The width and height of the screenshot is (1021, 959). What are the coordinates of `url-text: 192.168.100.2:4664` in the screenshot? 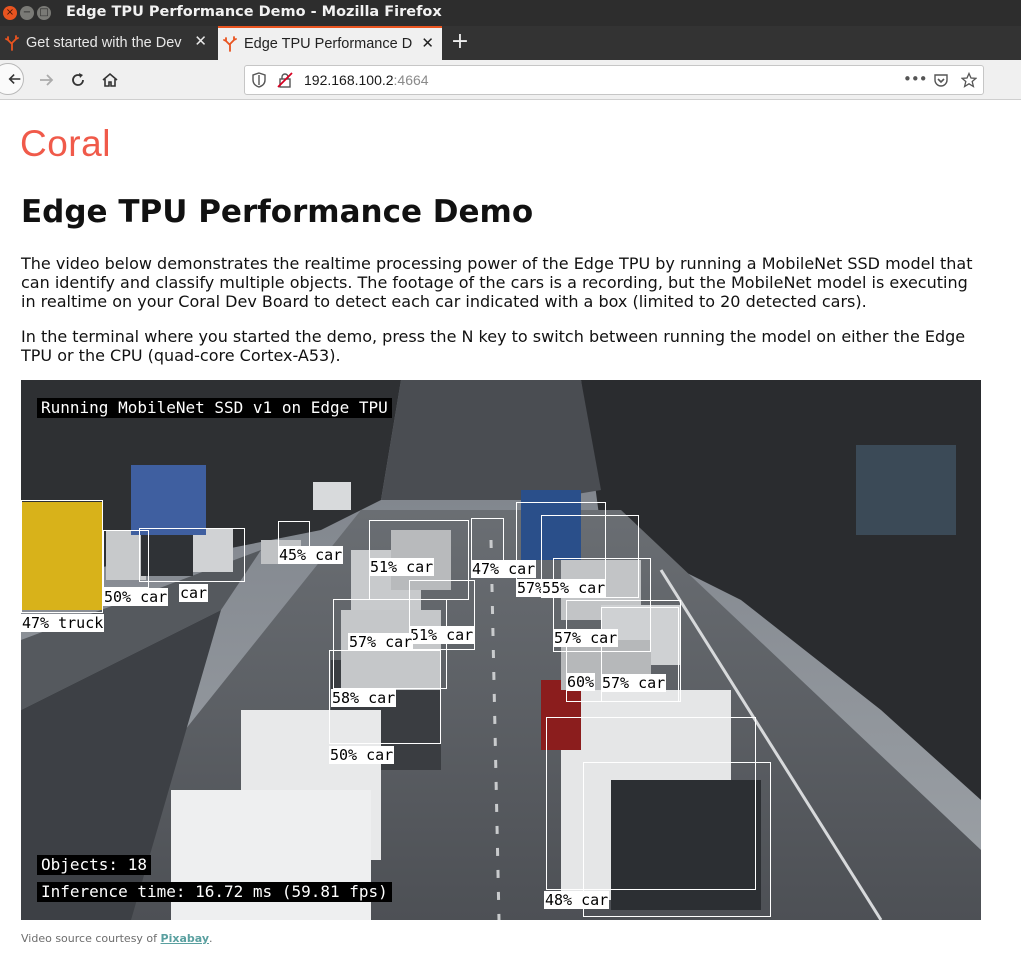 It's located at (366, 80).